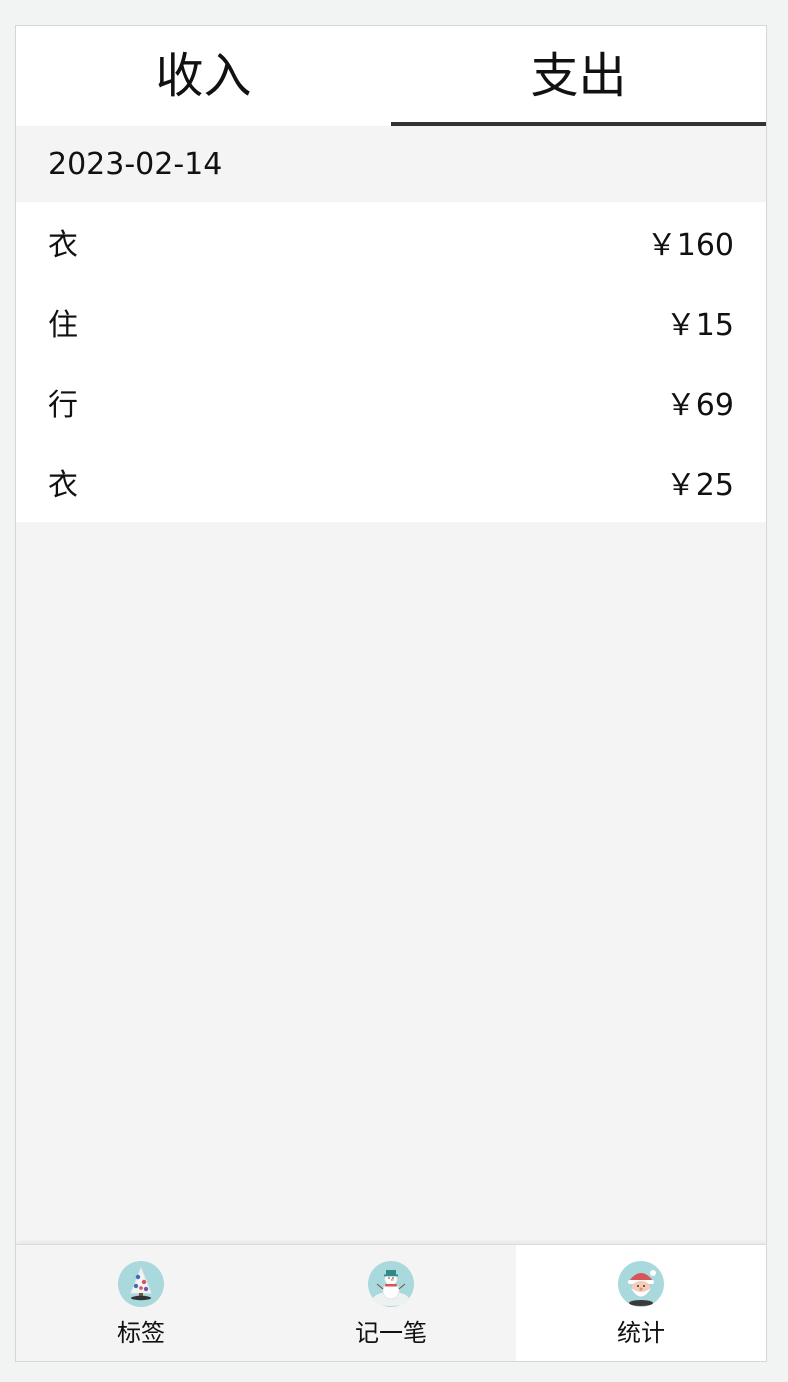 This screenshot has width=788, height=1382. I want to click on nav-add-record: 记一笔, so click(391, 1303).